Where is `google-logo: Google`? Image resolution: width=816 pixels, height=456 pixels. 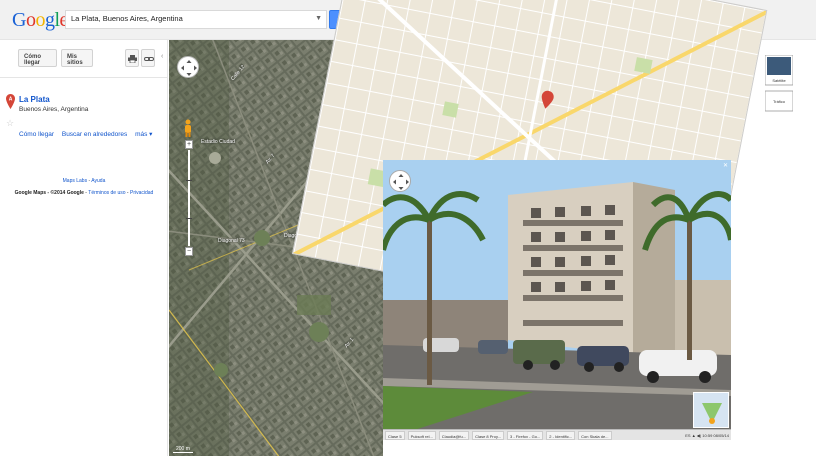
google-logo: Google is located at coordinates (40, 20).